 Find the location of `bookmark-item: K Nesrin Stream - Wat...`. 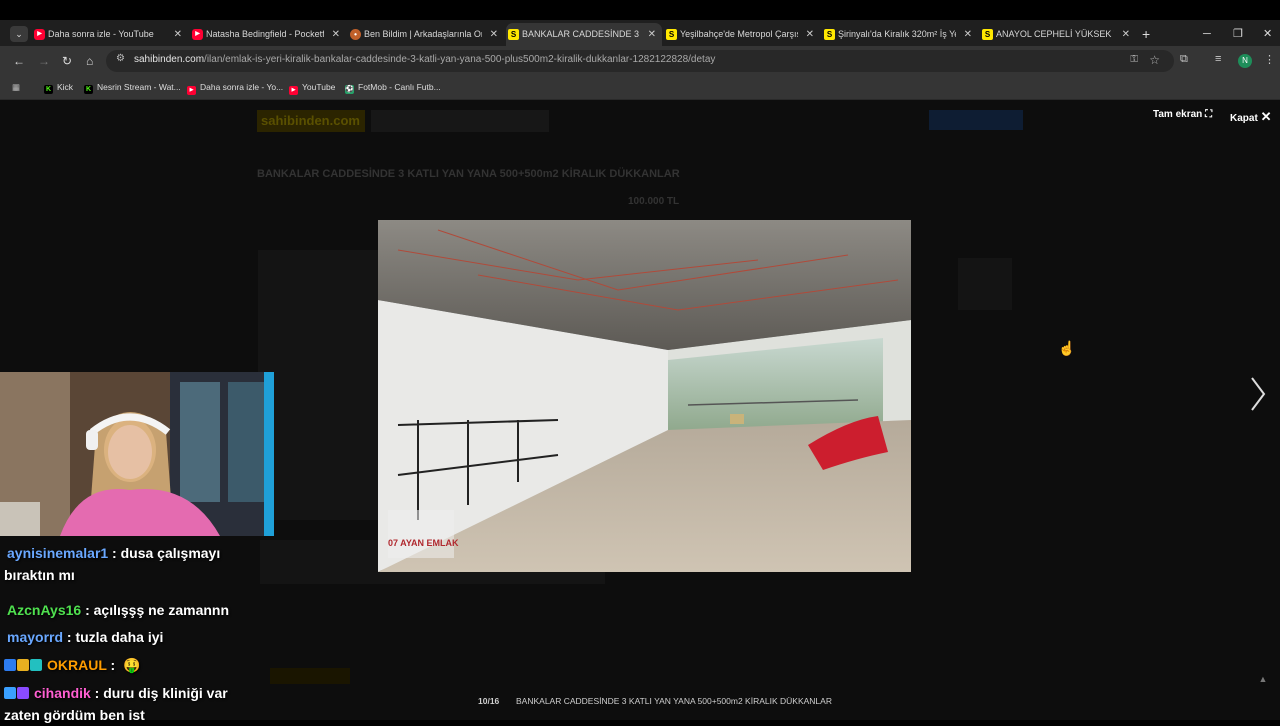

bookmark-item: K Nesrin Stream - Wat... is located at coordinates (132, 87).